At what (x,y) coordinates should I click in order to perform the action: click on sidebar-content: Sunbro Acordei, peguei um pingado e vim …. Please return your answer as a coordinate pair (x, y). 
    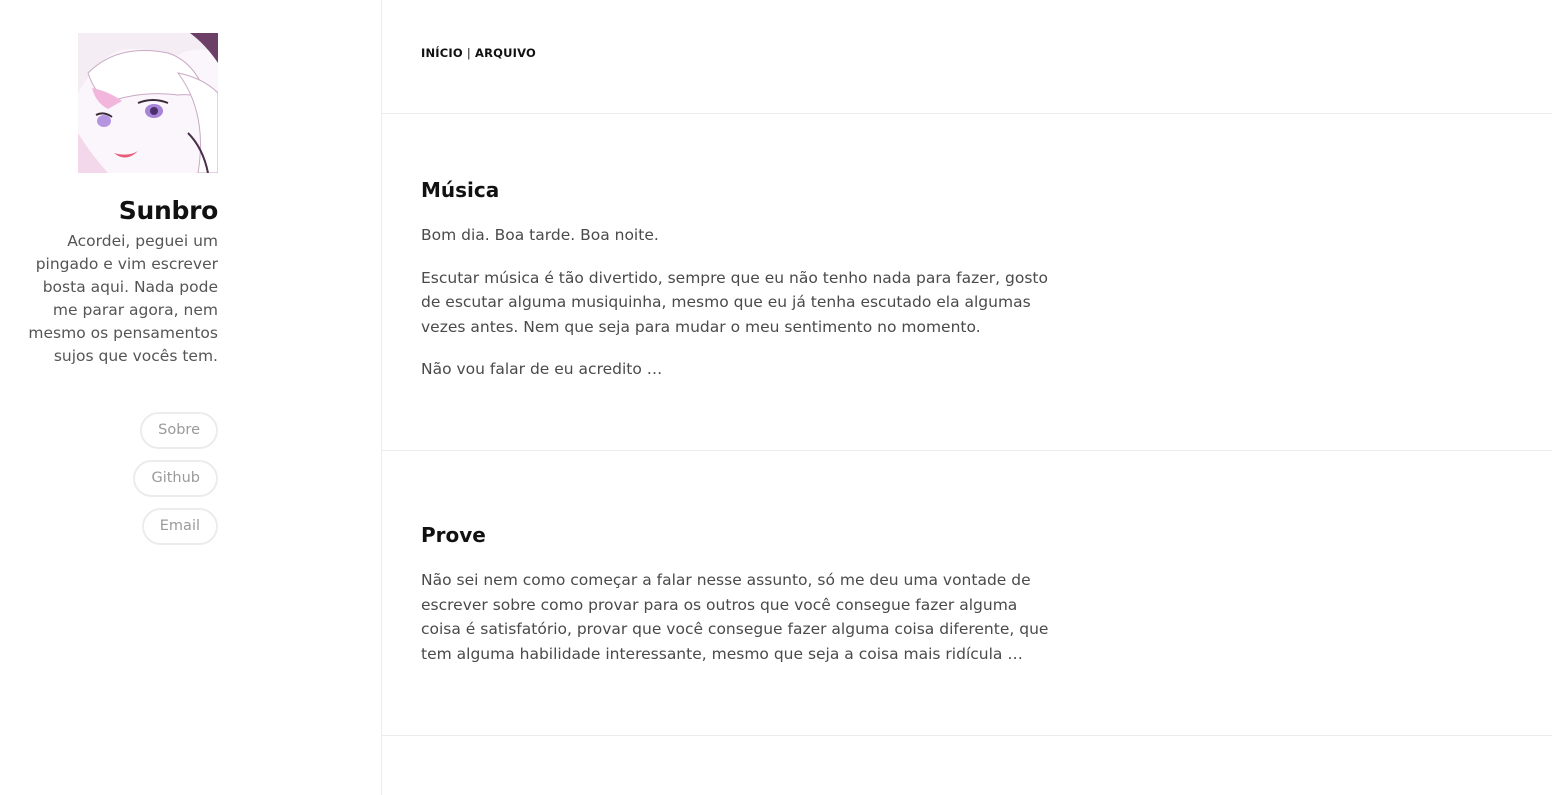
    Looking at the image, I should click on (113, 289).